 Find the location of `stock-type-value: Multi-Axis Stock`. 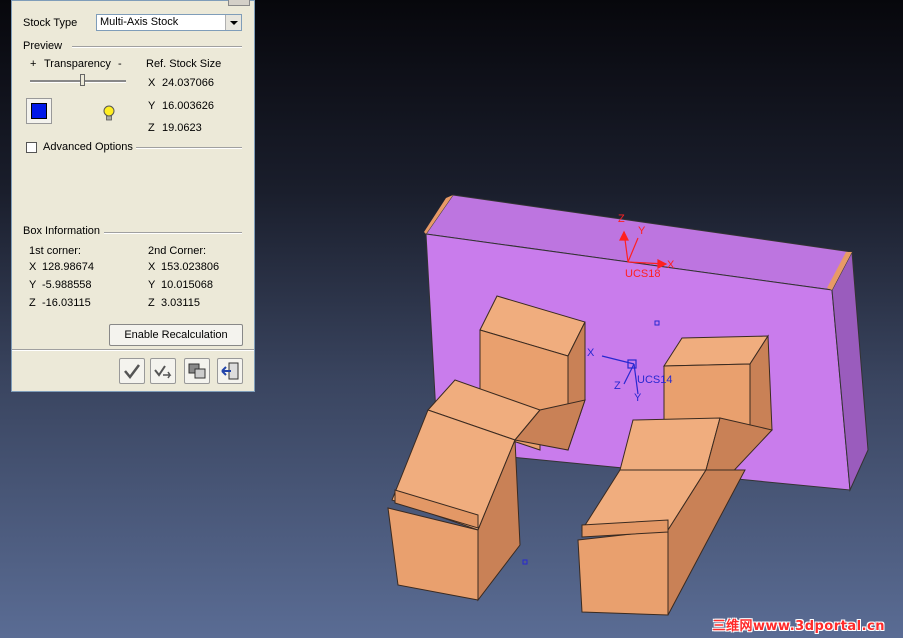

stock-type-value: Multi-Axis Stock is located at coordinates (139, 22).